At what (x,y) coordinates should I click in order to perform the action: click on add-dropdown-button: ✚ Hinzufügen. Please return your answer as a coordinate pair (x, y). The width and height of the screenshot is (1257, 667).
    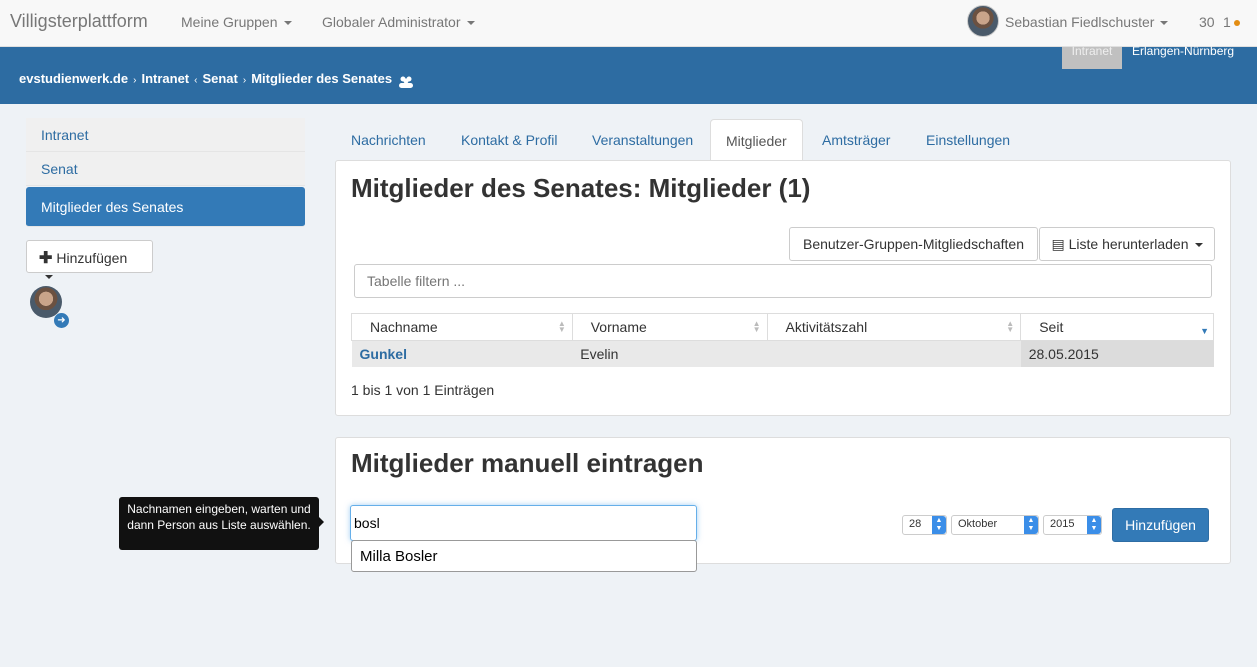
    Looking at the image, I should click on (89, 260).